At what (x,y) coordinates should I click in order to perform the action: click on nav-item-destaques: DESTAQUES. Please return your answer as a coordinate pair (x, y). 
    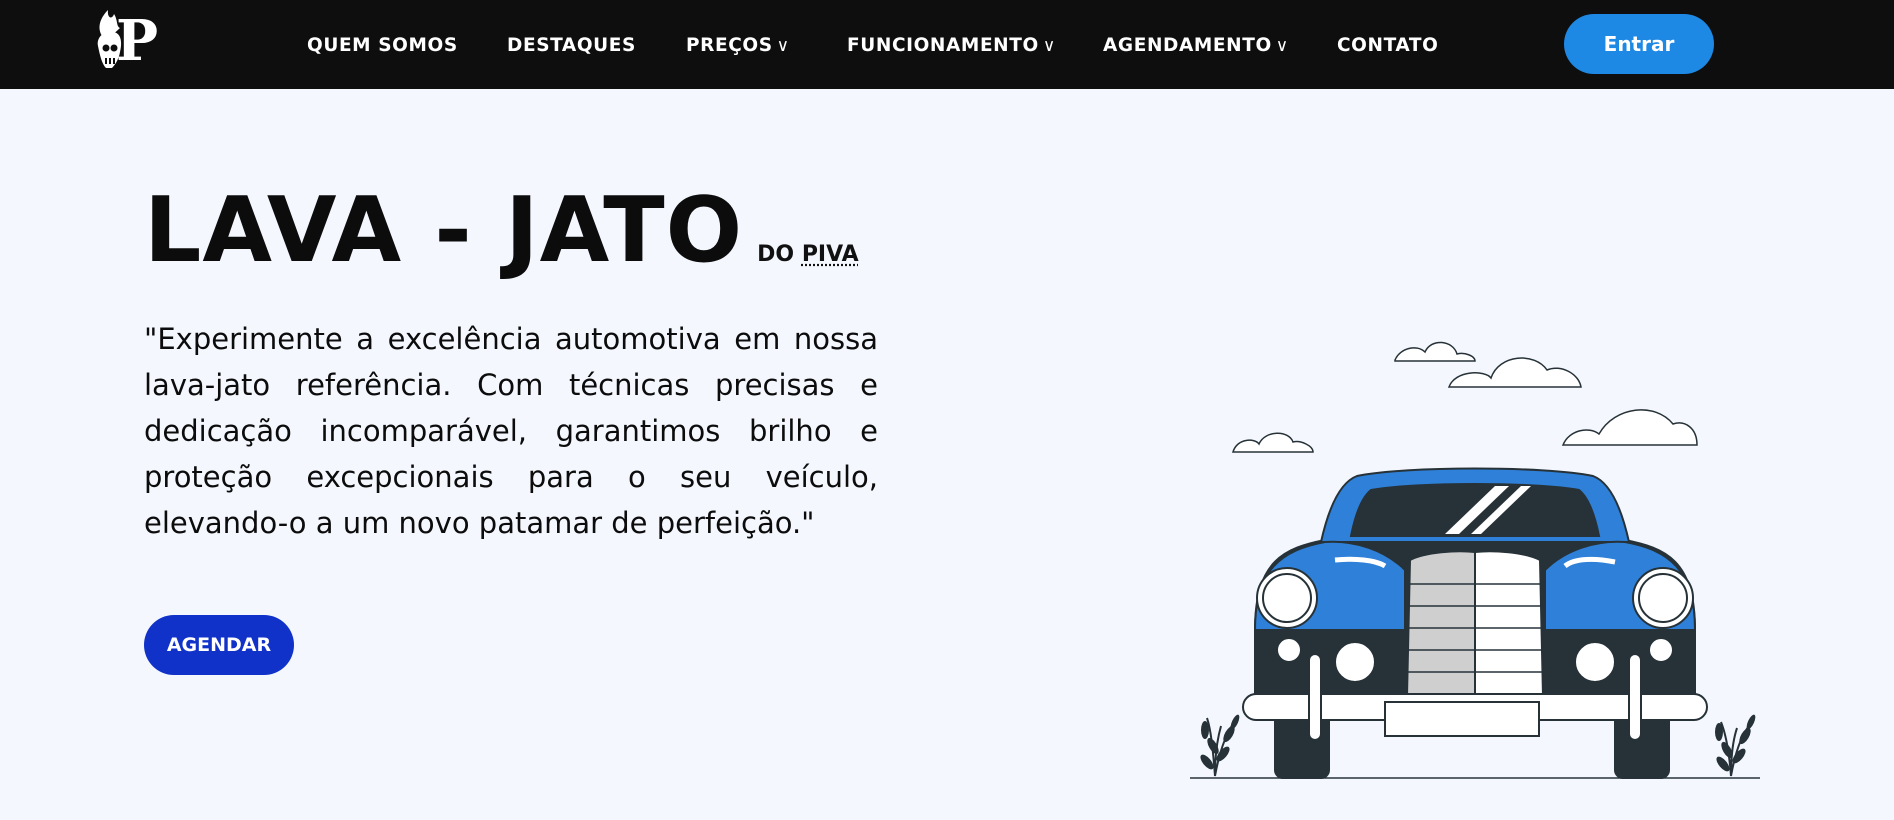
    Looking at the image, I should click on (571, 45).